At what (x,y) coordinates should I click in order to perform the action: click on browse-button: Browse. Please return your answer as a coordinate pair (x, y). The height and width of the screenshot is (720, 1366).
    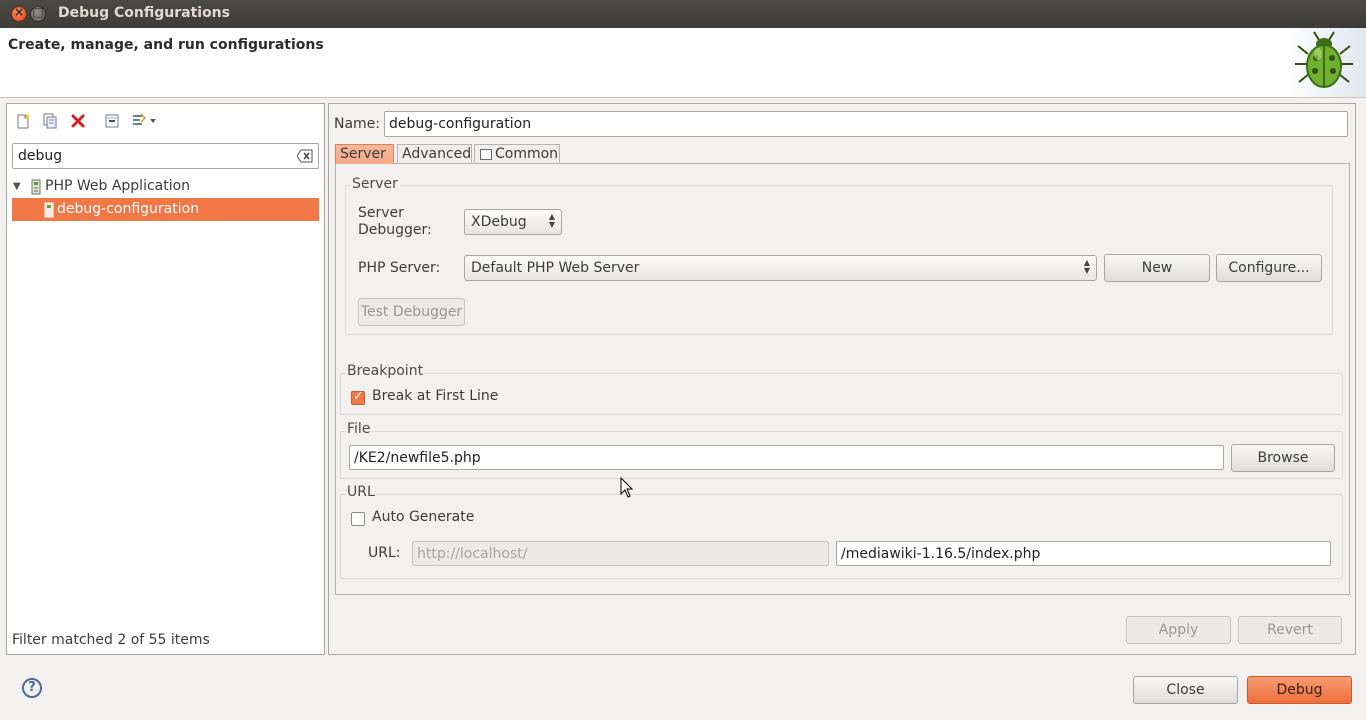
    Looking at the image, I should click on (1283, 458).